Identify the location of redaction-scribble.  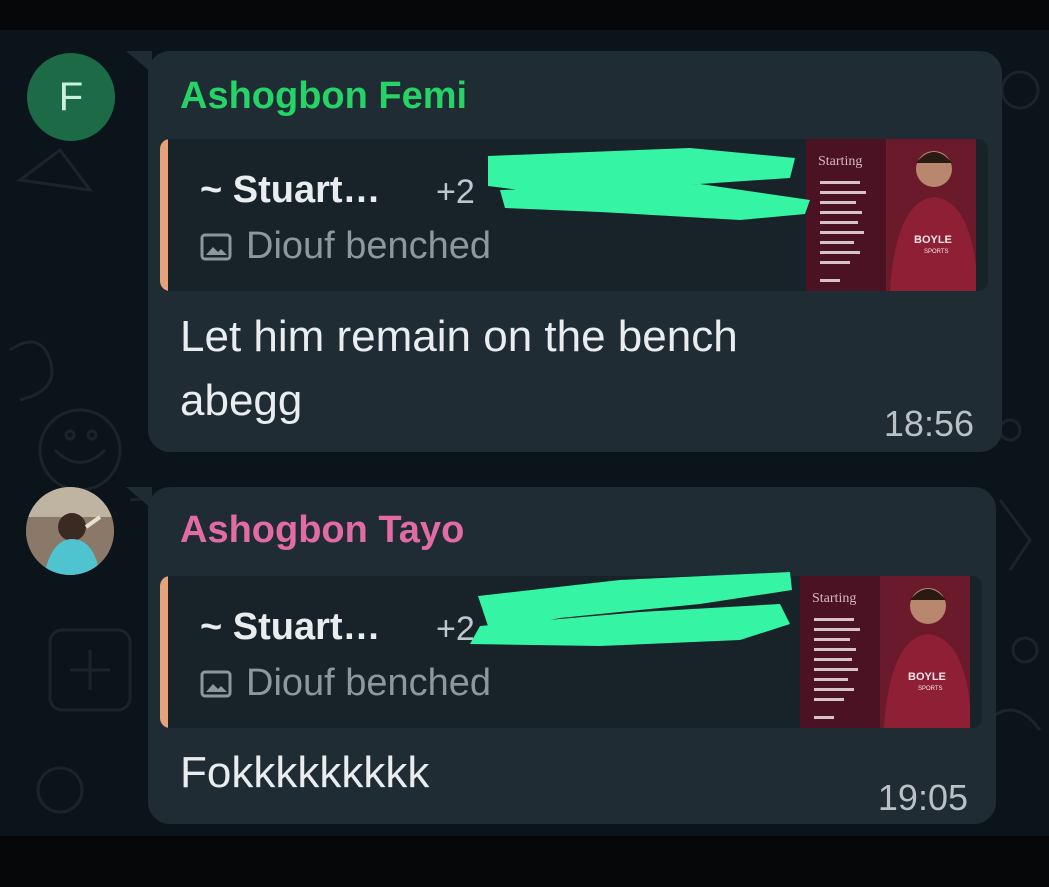
(631, 609).